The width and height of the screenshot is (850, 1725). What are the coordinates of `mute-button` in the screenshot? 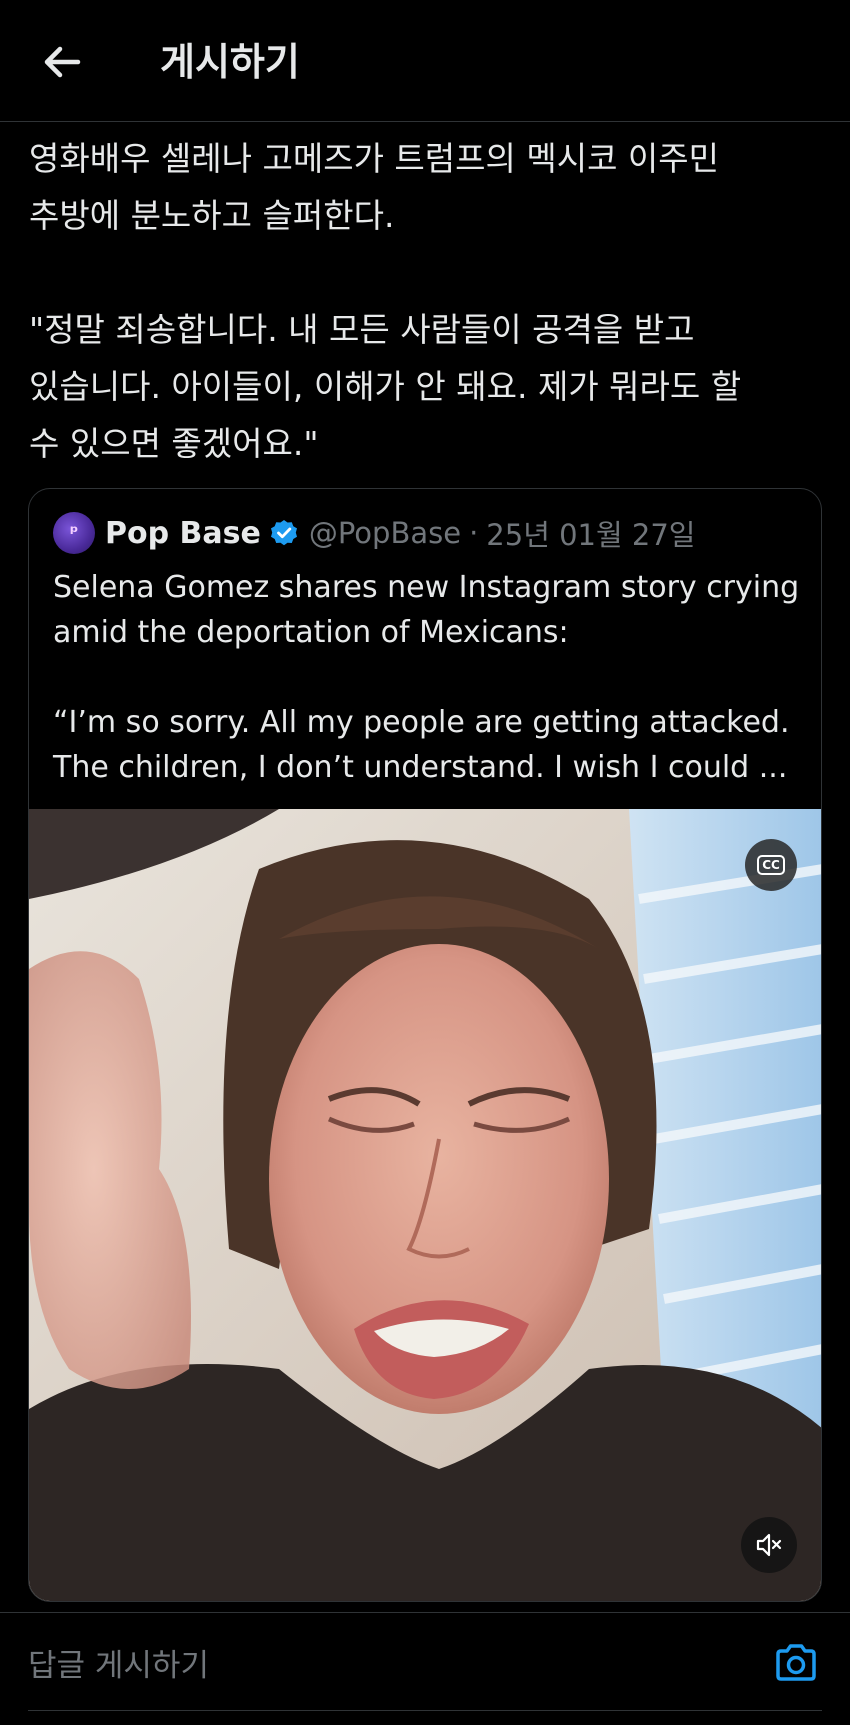 It's located at (769, 1545).